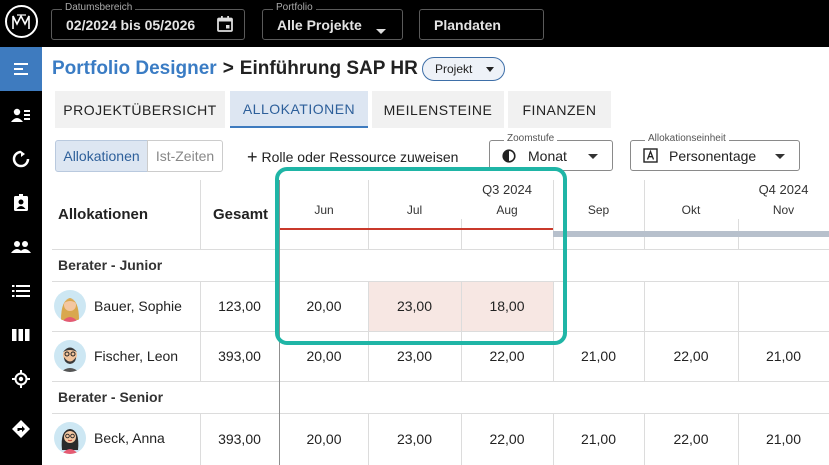 This screenshot has height=465, width=829. I want to click on row-divider, so click(440, 381).